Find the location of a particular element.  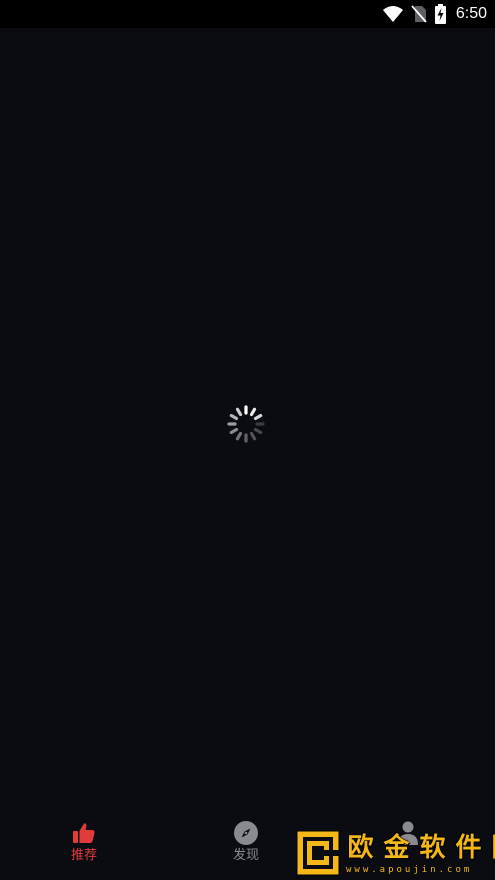

watermark-char: 园 is located at coordinates (491, 848).